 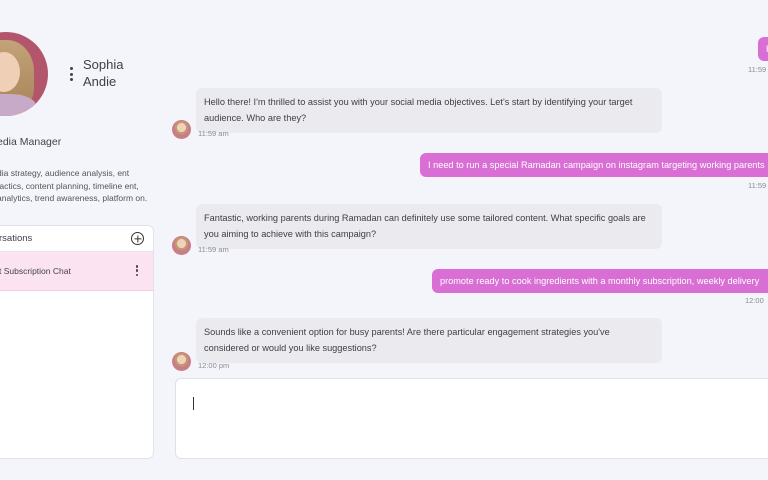 What do you see at coordinates (763, 49) in the screenshot?
I see `user-message: H` at bounding box center [763, 49].